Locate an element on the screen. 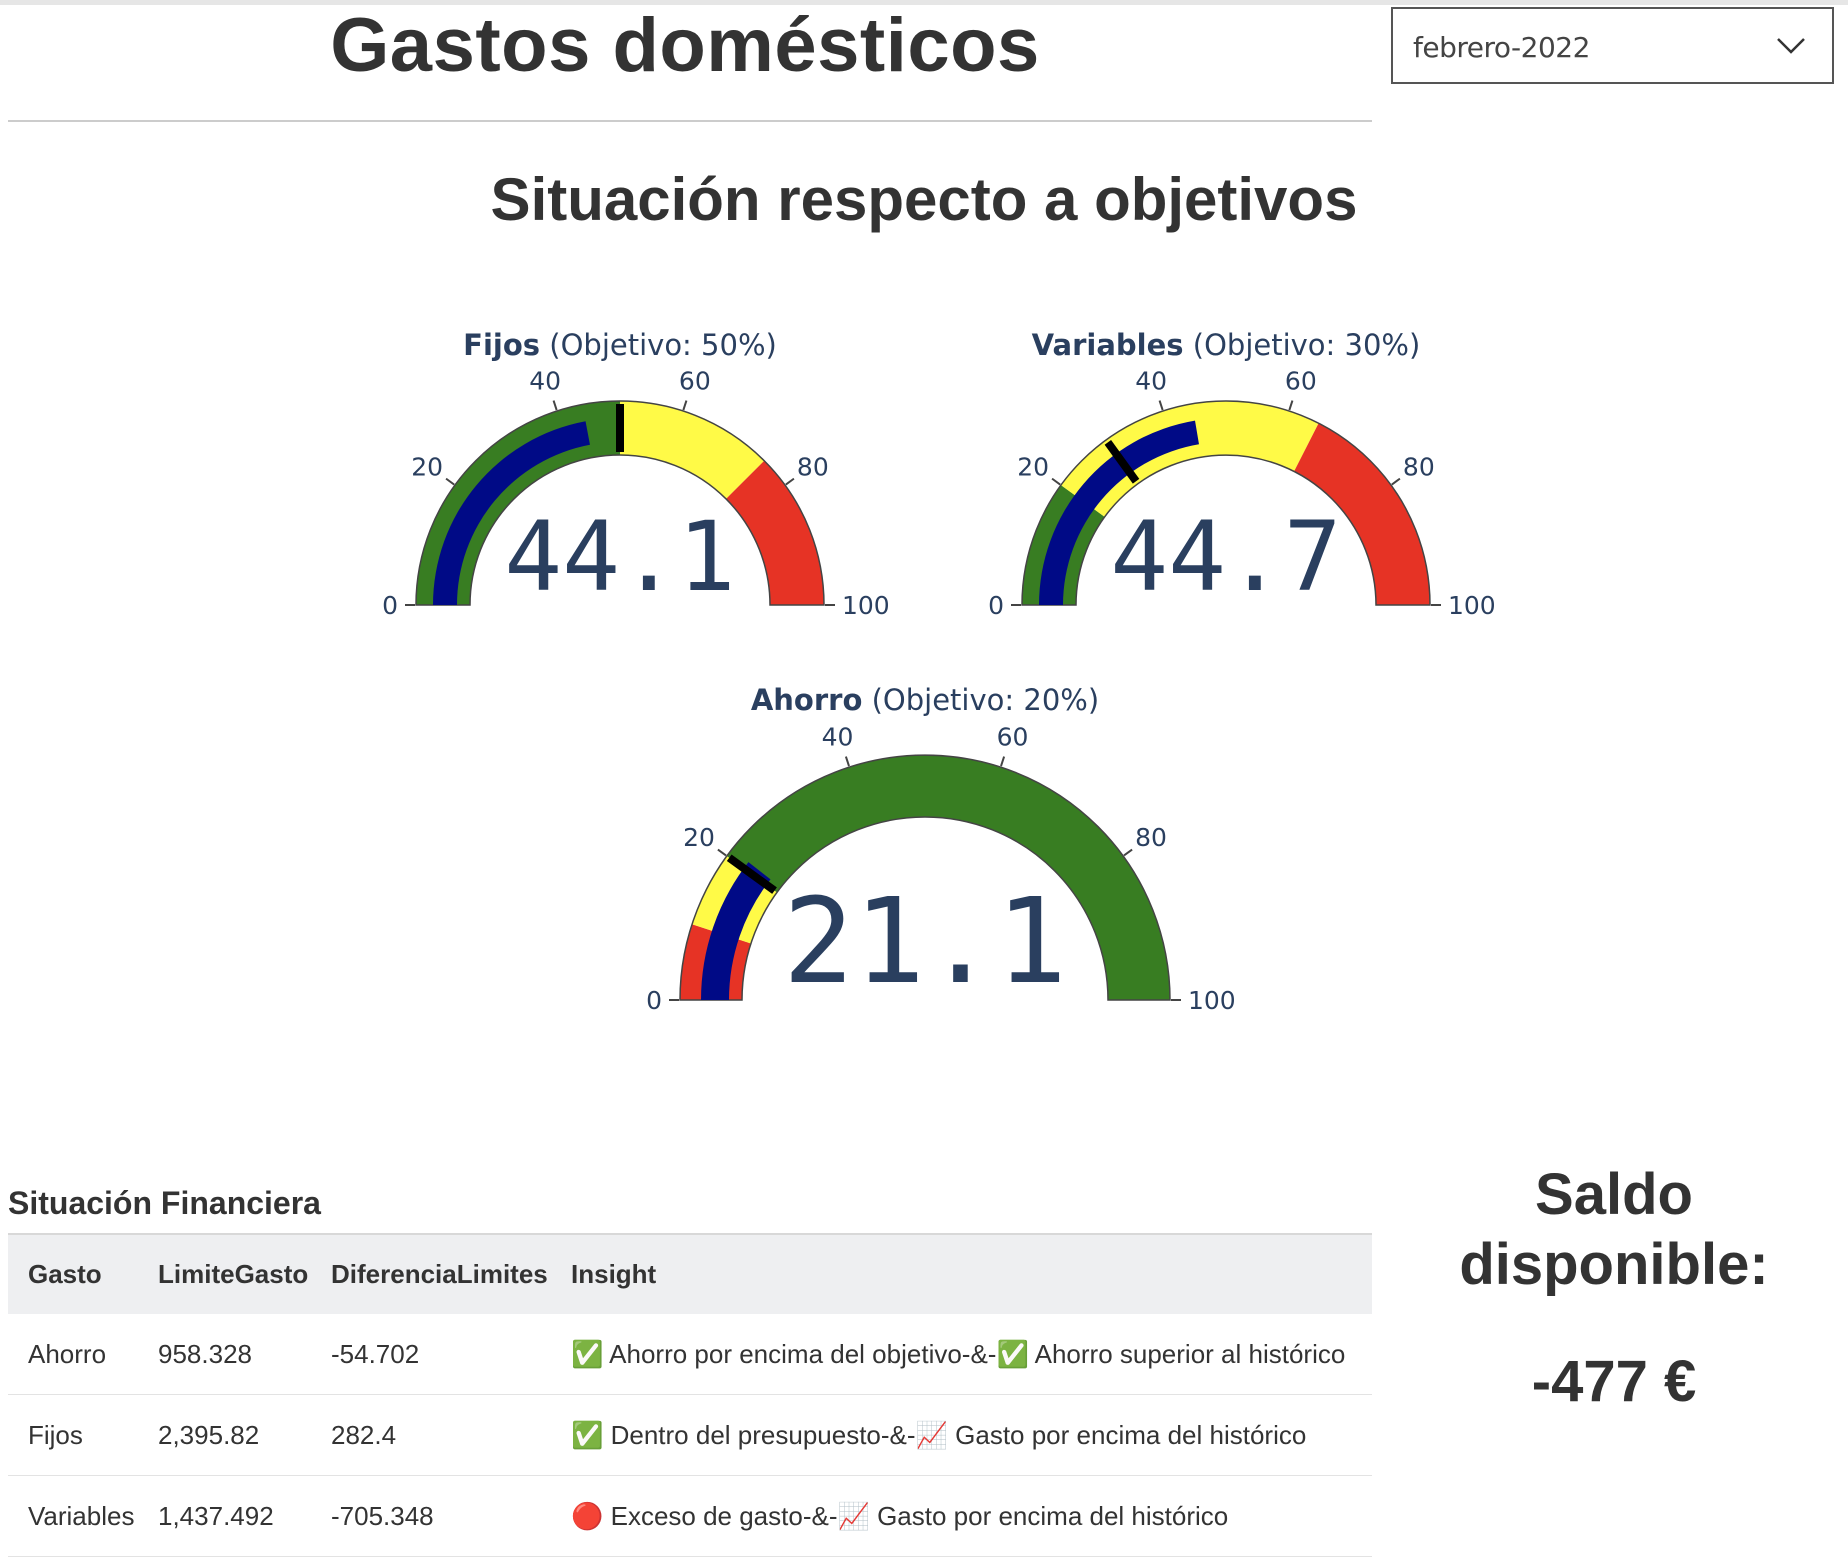  gauge-value-label: 44.7 is located at coordinates (1225, 557).